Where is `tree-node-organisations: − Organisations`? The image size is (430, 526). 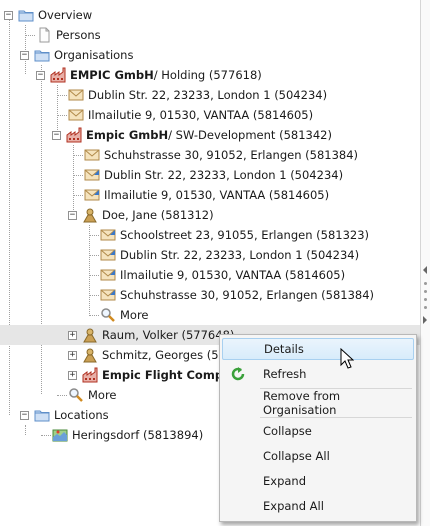
tree-node-organisations: − Organisations is located at coordinates (76, 55).